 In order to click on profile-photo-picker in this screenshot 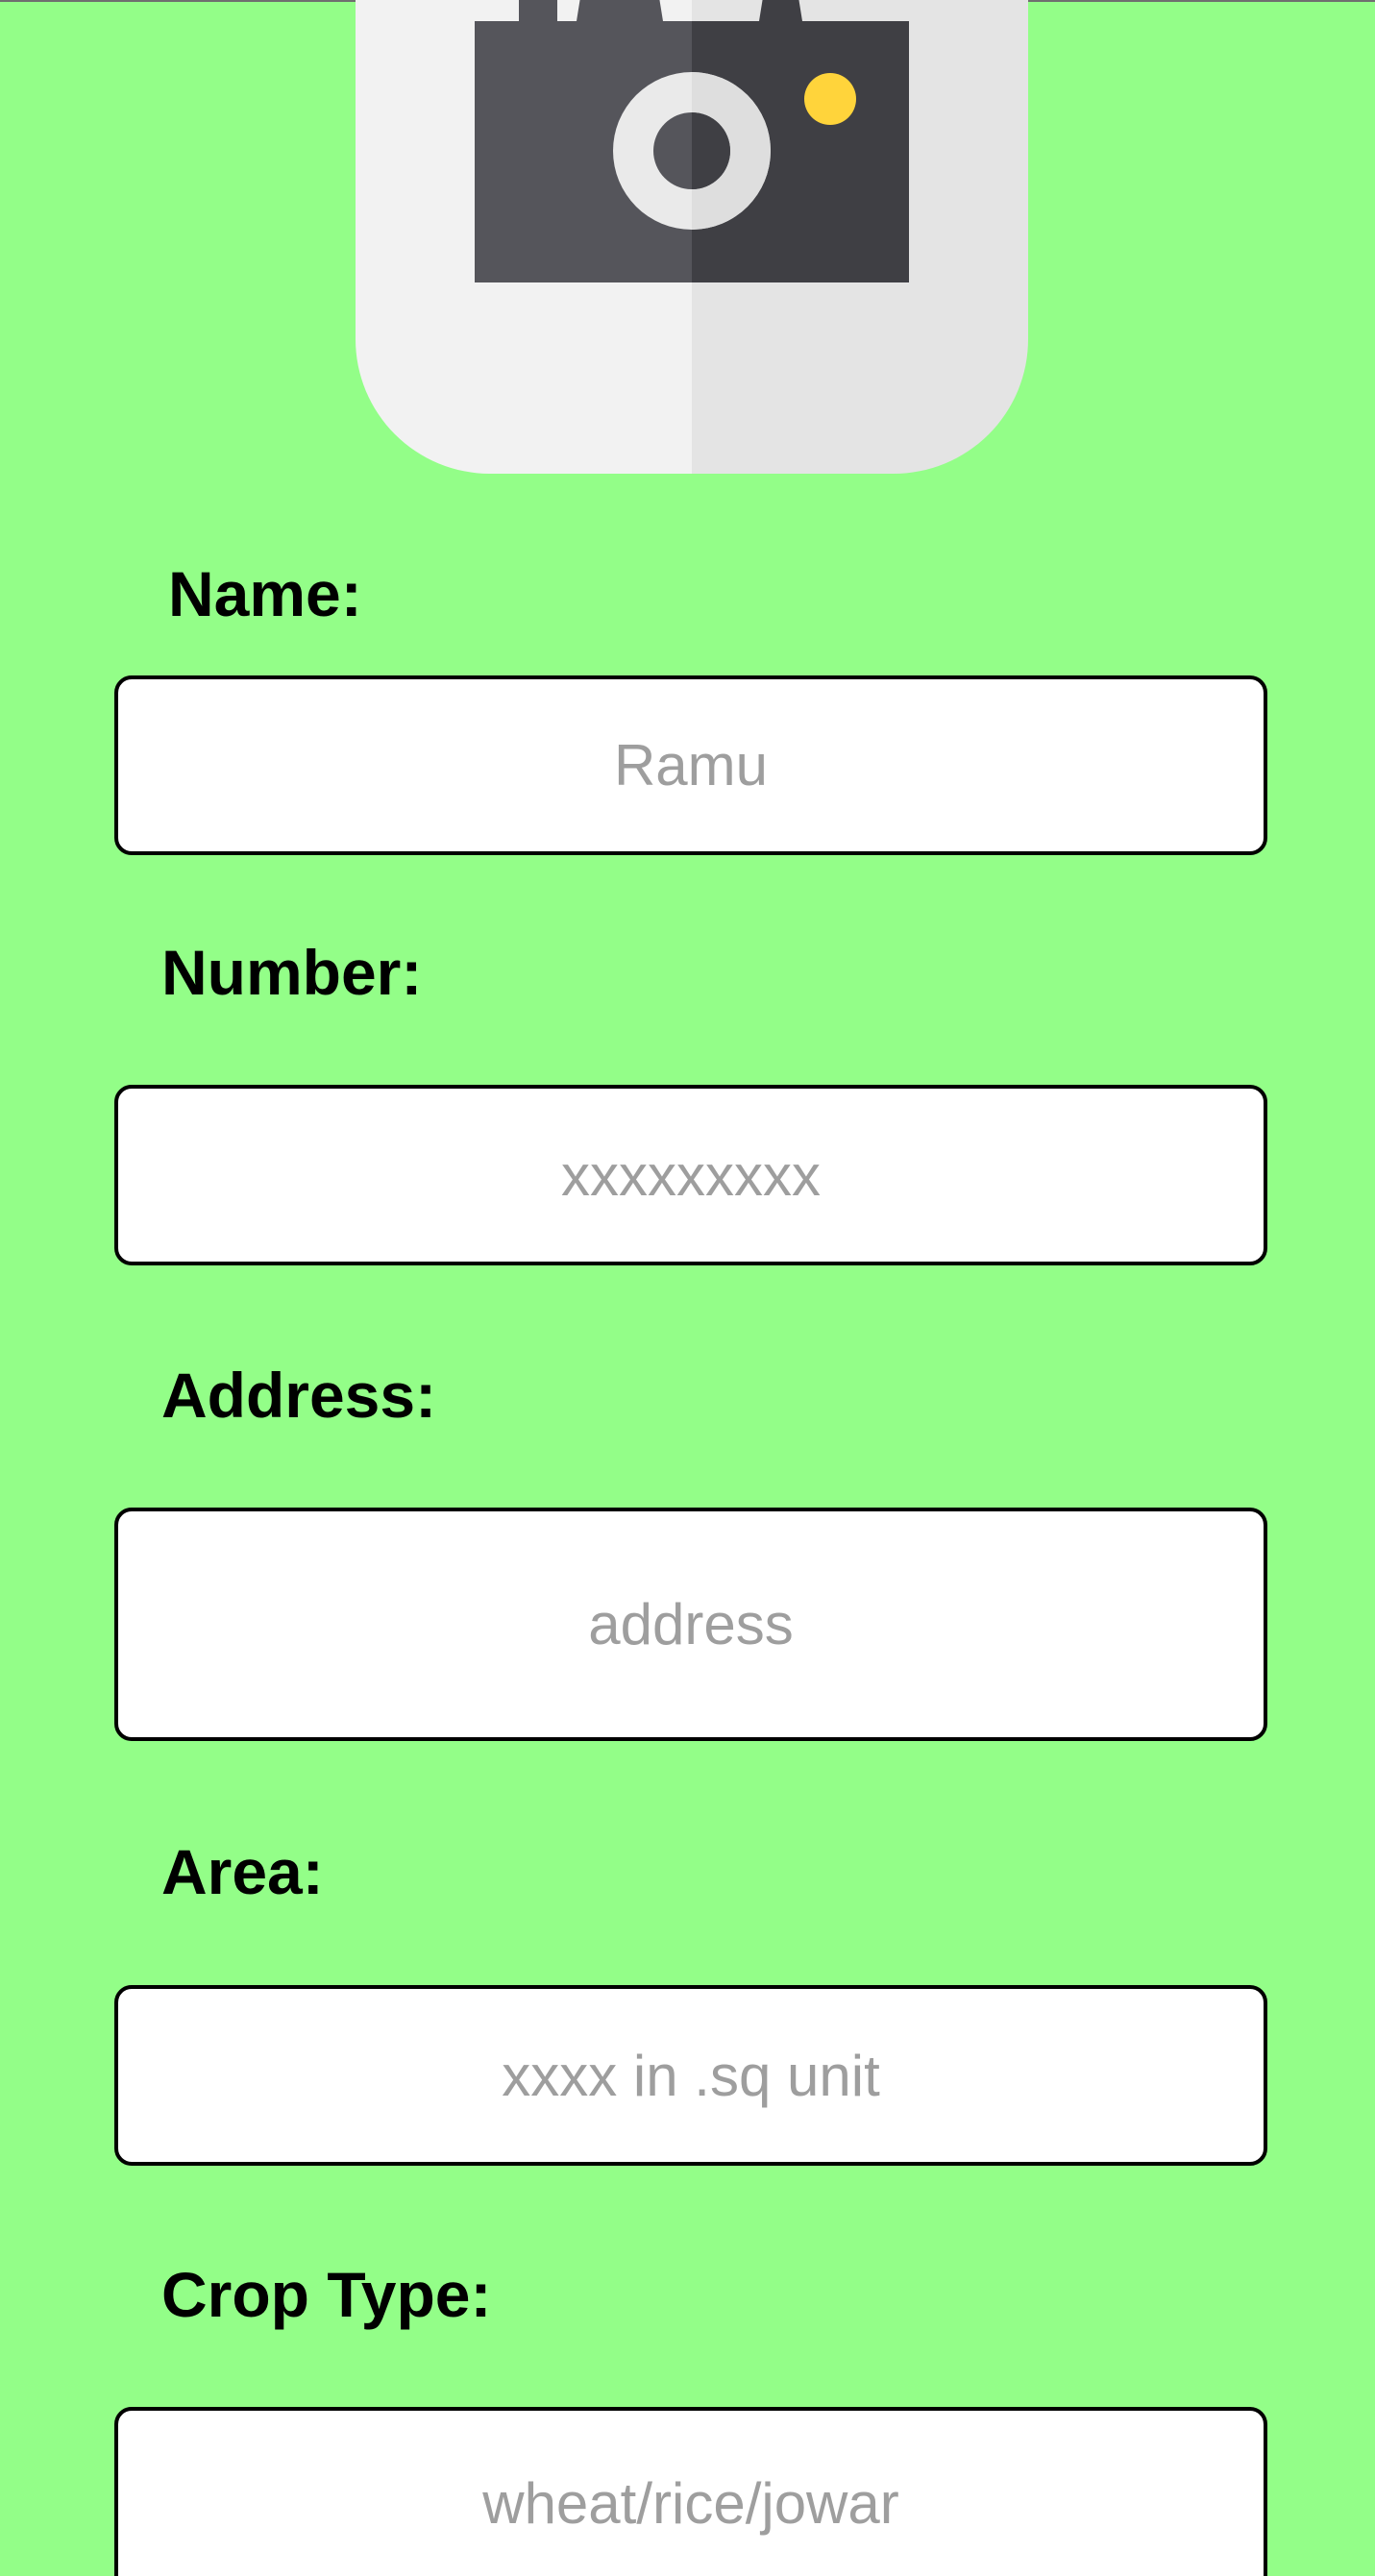, I will do `click(692, 237)`.